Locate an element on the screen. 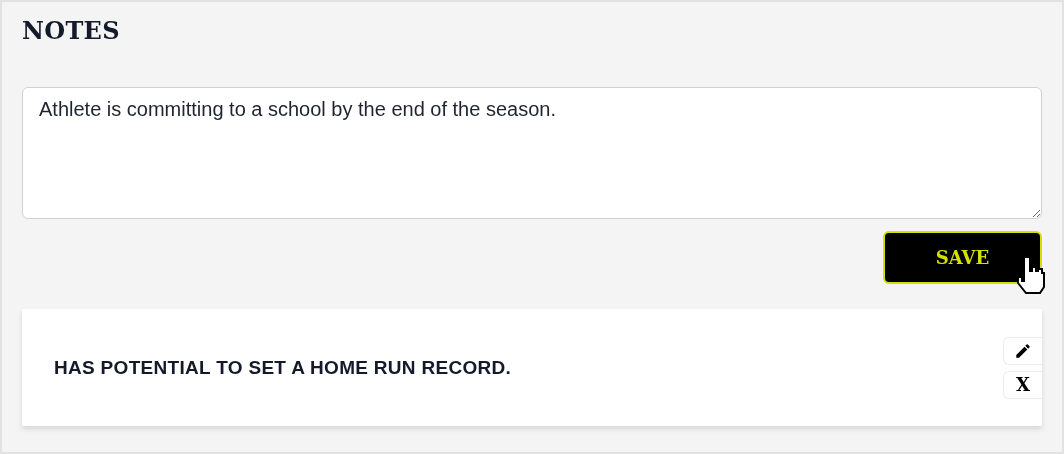 This screenshot has width=1064, height=454. delete-button: X is located at coordinates (1022, 384).